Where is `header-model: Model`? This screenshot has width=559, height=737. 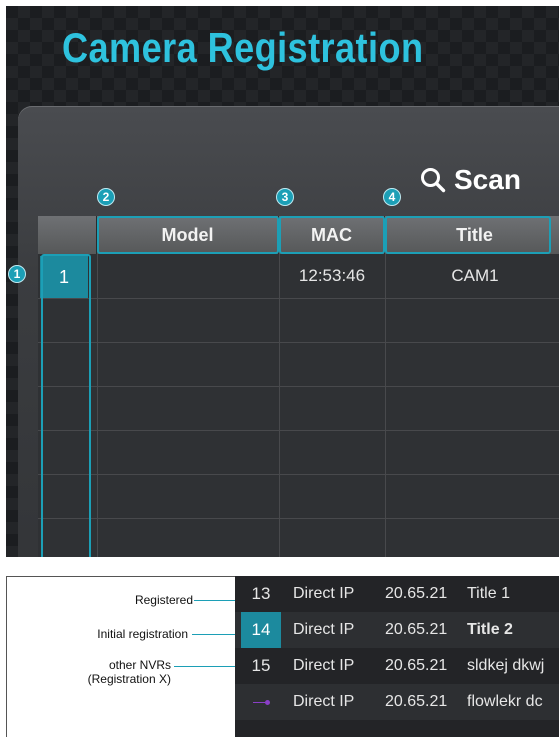
header-model: Model is located at coordinates (188, 235).